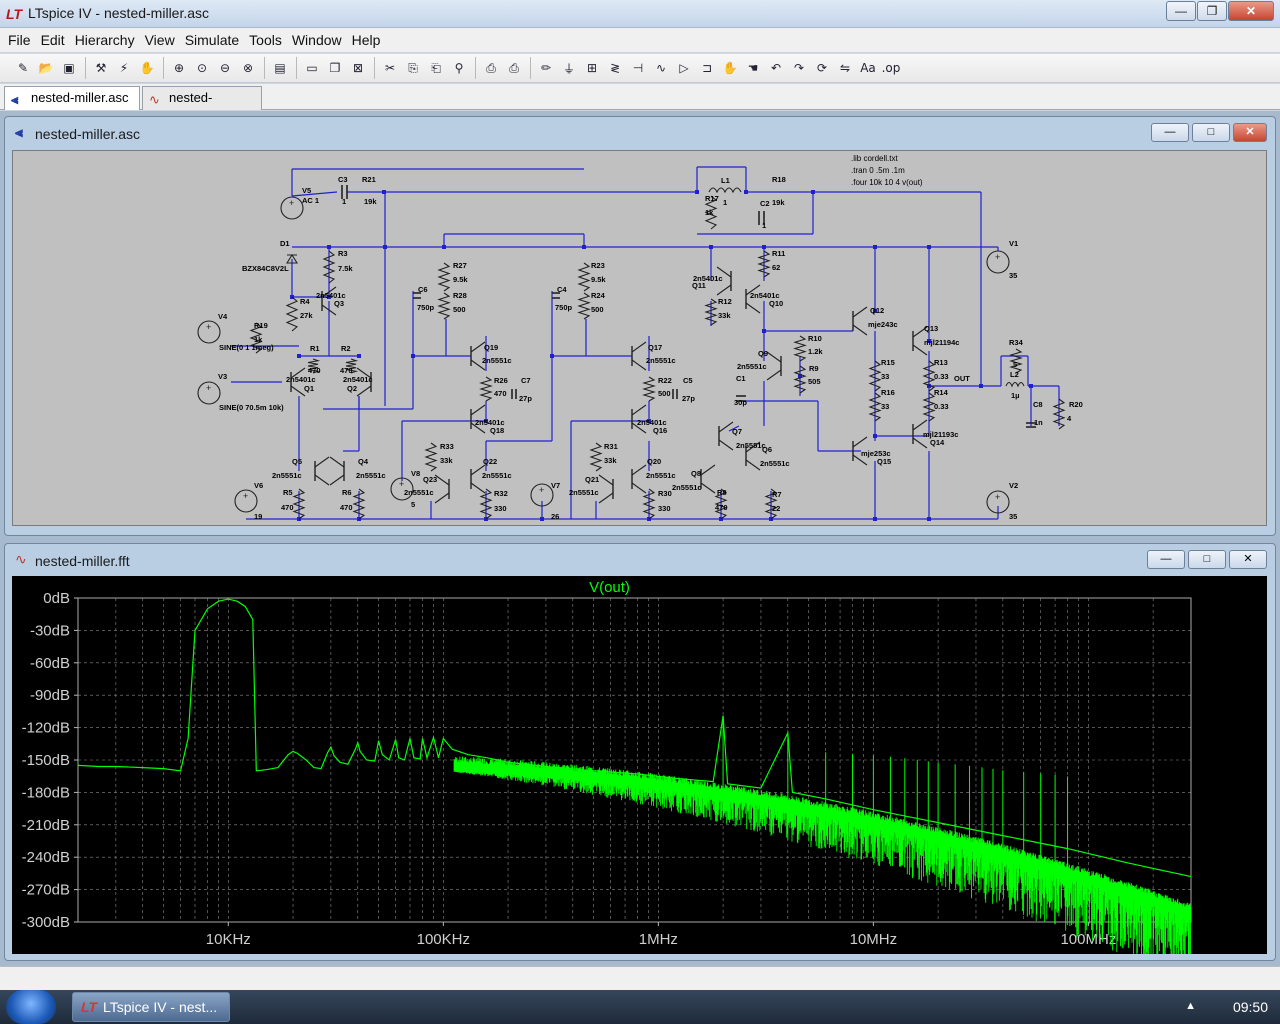  Describe the element at coordinates (305, 301) in the screenshot. I see `component-label: R4` at that location.